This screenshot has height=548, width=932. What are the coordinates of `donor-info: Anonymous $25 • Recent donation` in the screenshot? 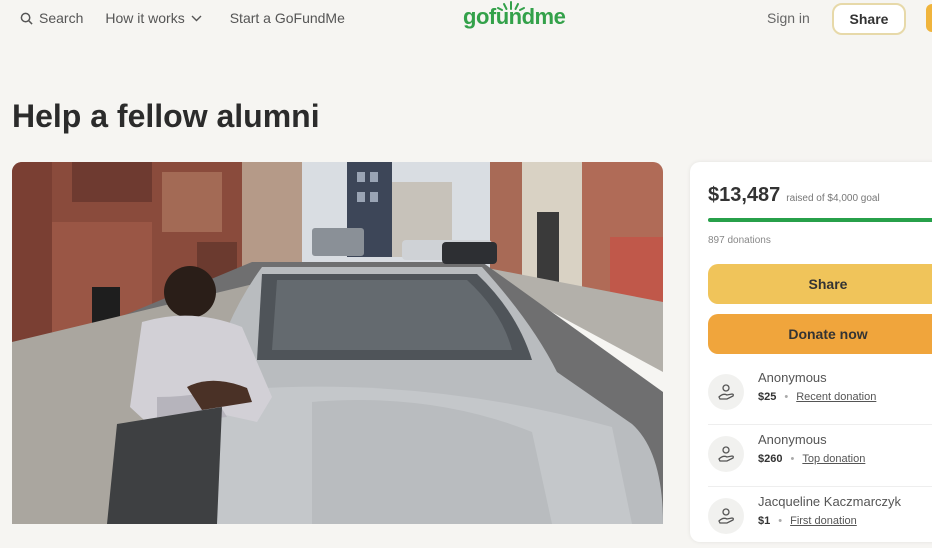 It's located at (817, 397).